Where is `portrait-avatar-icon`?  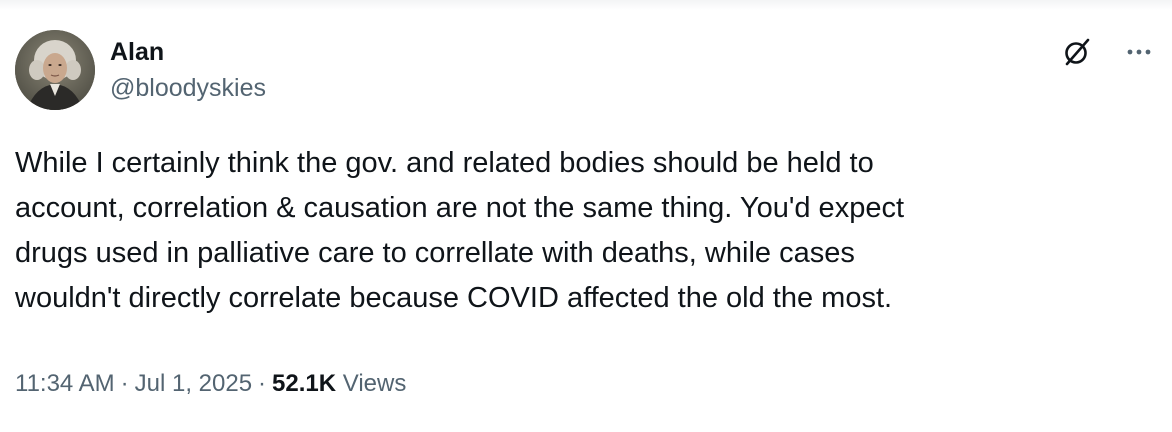
portrait-avatar-icon is located at coordinates (55, 70).